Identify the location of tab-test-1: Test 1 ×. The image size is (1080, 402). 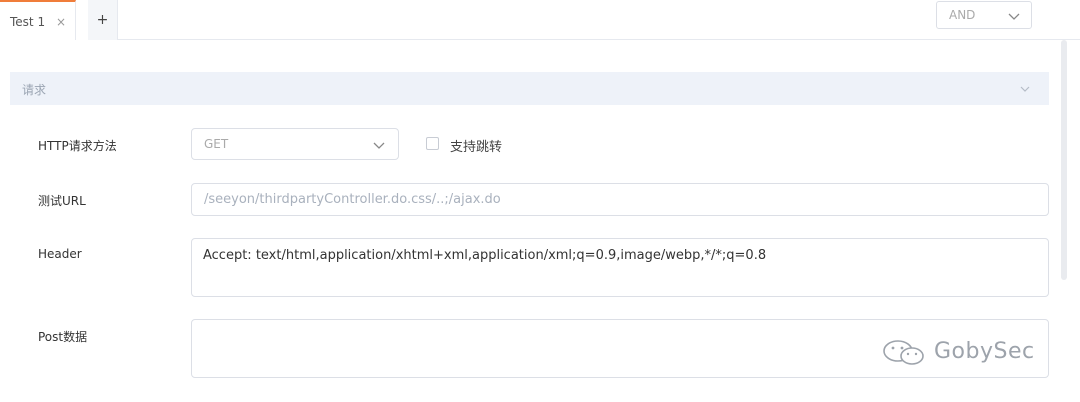
(38, 20).